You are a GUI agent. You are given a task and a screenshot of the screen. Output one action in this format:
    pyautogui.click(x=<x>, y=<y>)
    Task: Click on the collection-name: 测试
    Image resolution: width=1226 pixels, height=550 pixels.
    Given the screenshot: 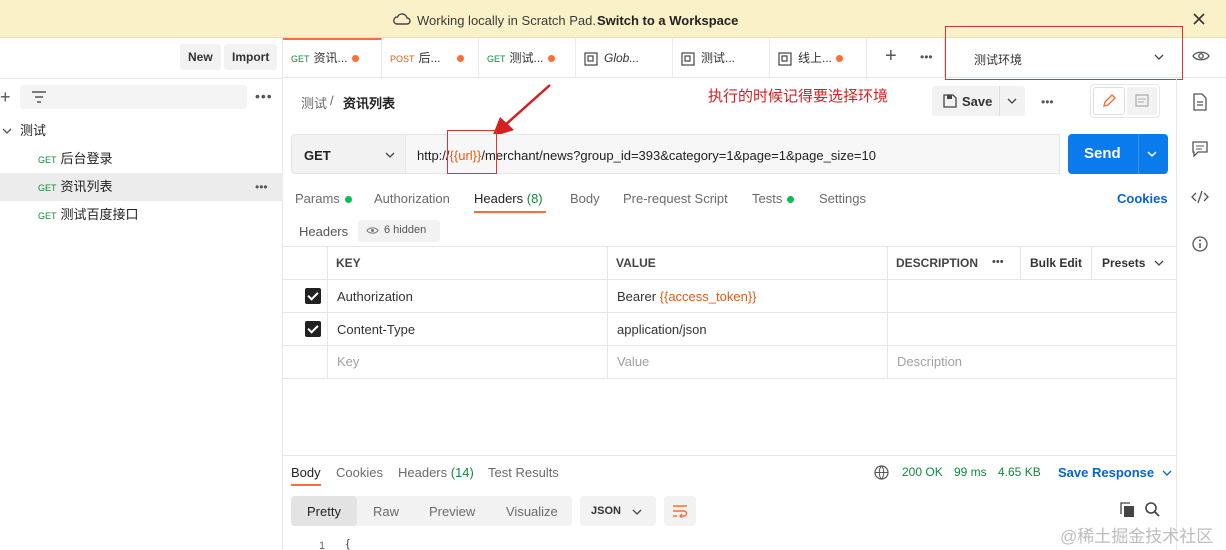 What is the action you would take?
    pyautogui.click(x=33, y=130)
    